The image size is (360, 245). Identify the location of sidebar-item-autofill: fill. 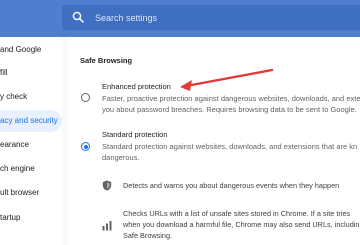
(4, 73).